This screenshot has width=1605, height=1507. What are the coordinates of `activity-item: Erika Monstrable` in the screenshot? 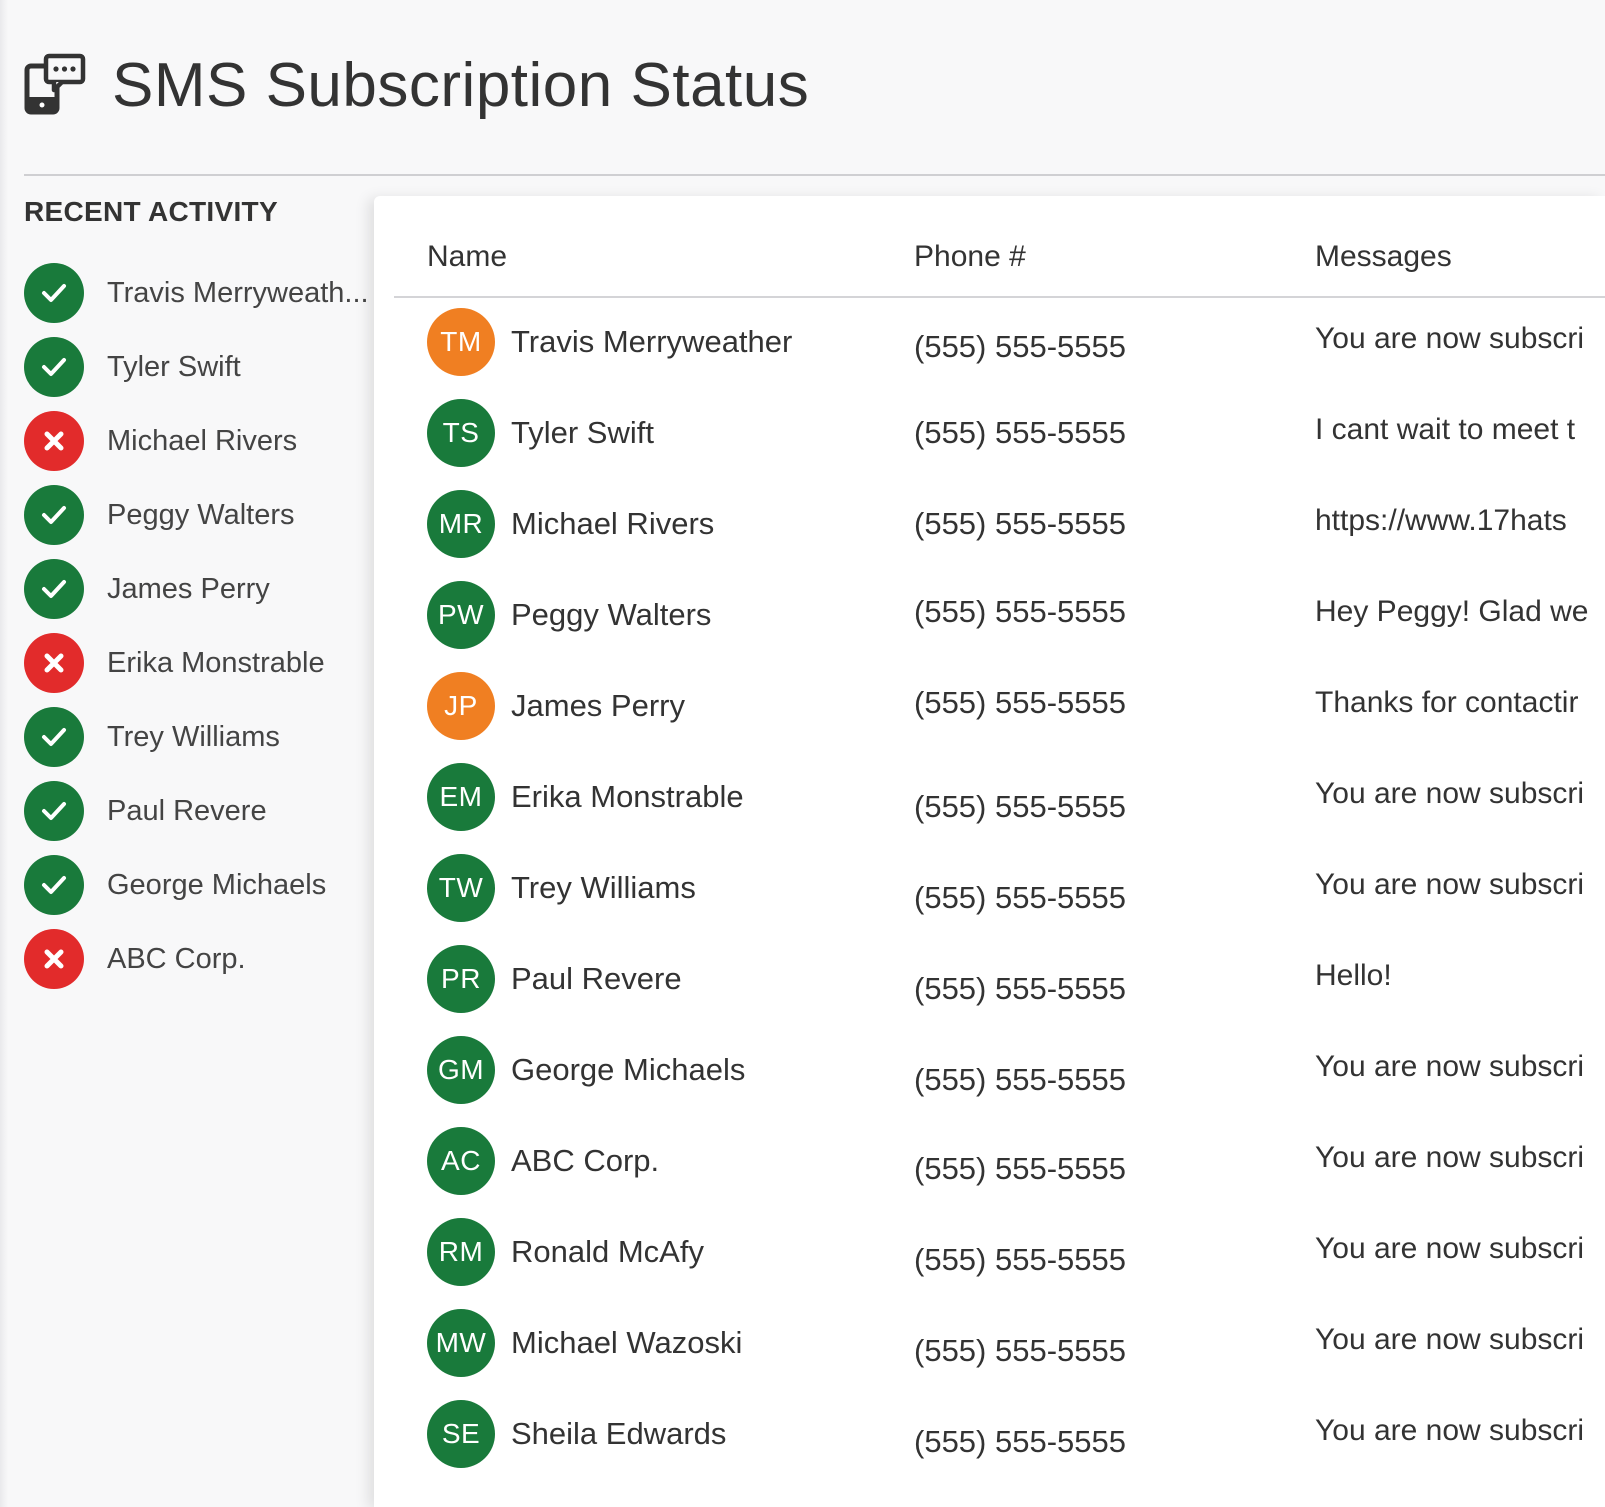 It's located at (199, 663).